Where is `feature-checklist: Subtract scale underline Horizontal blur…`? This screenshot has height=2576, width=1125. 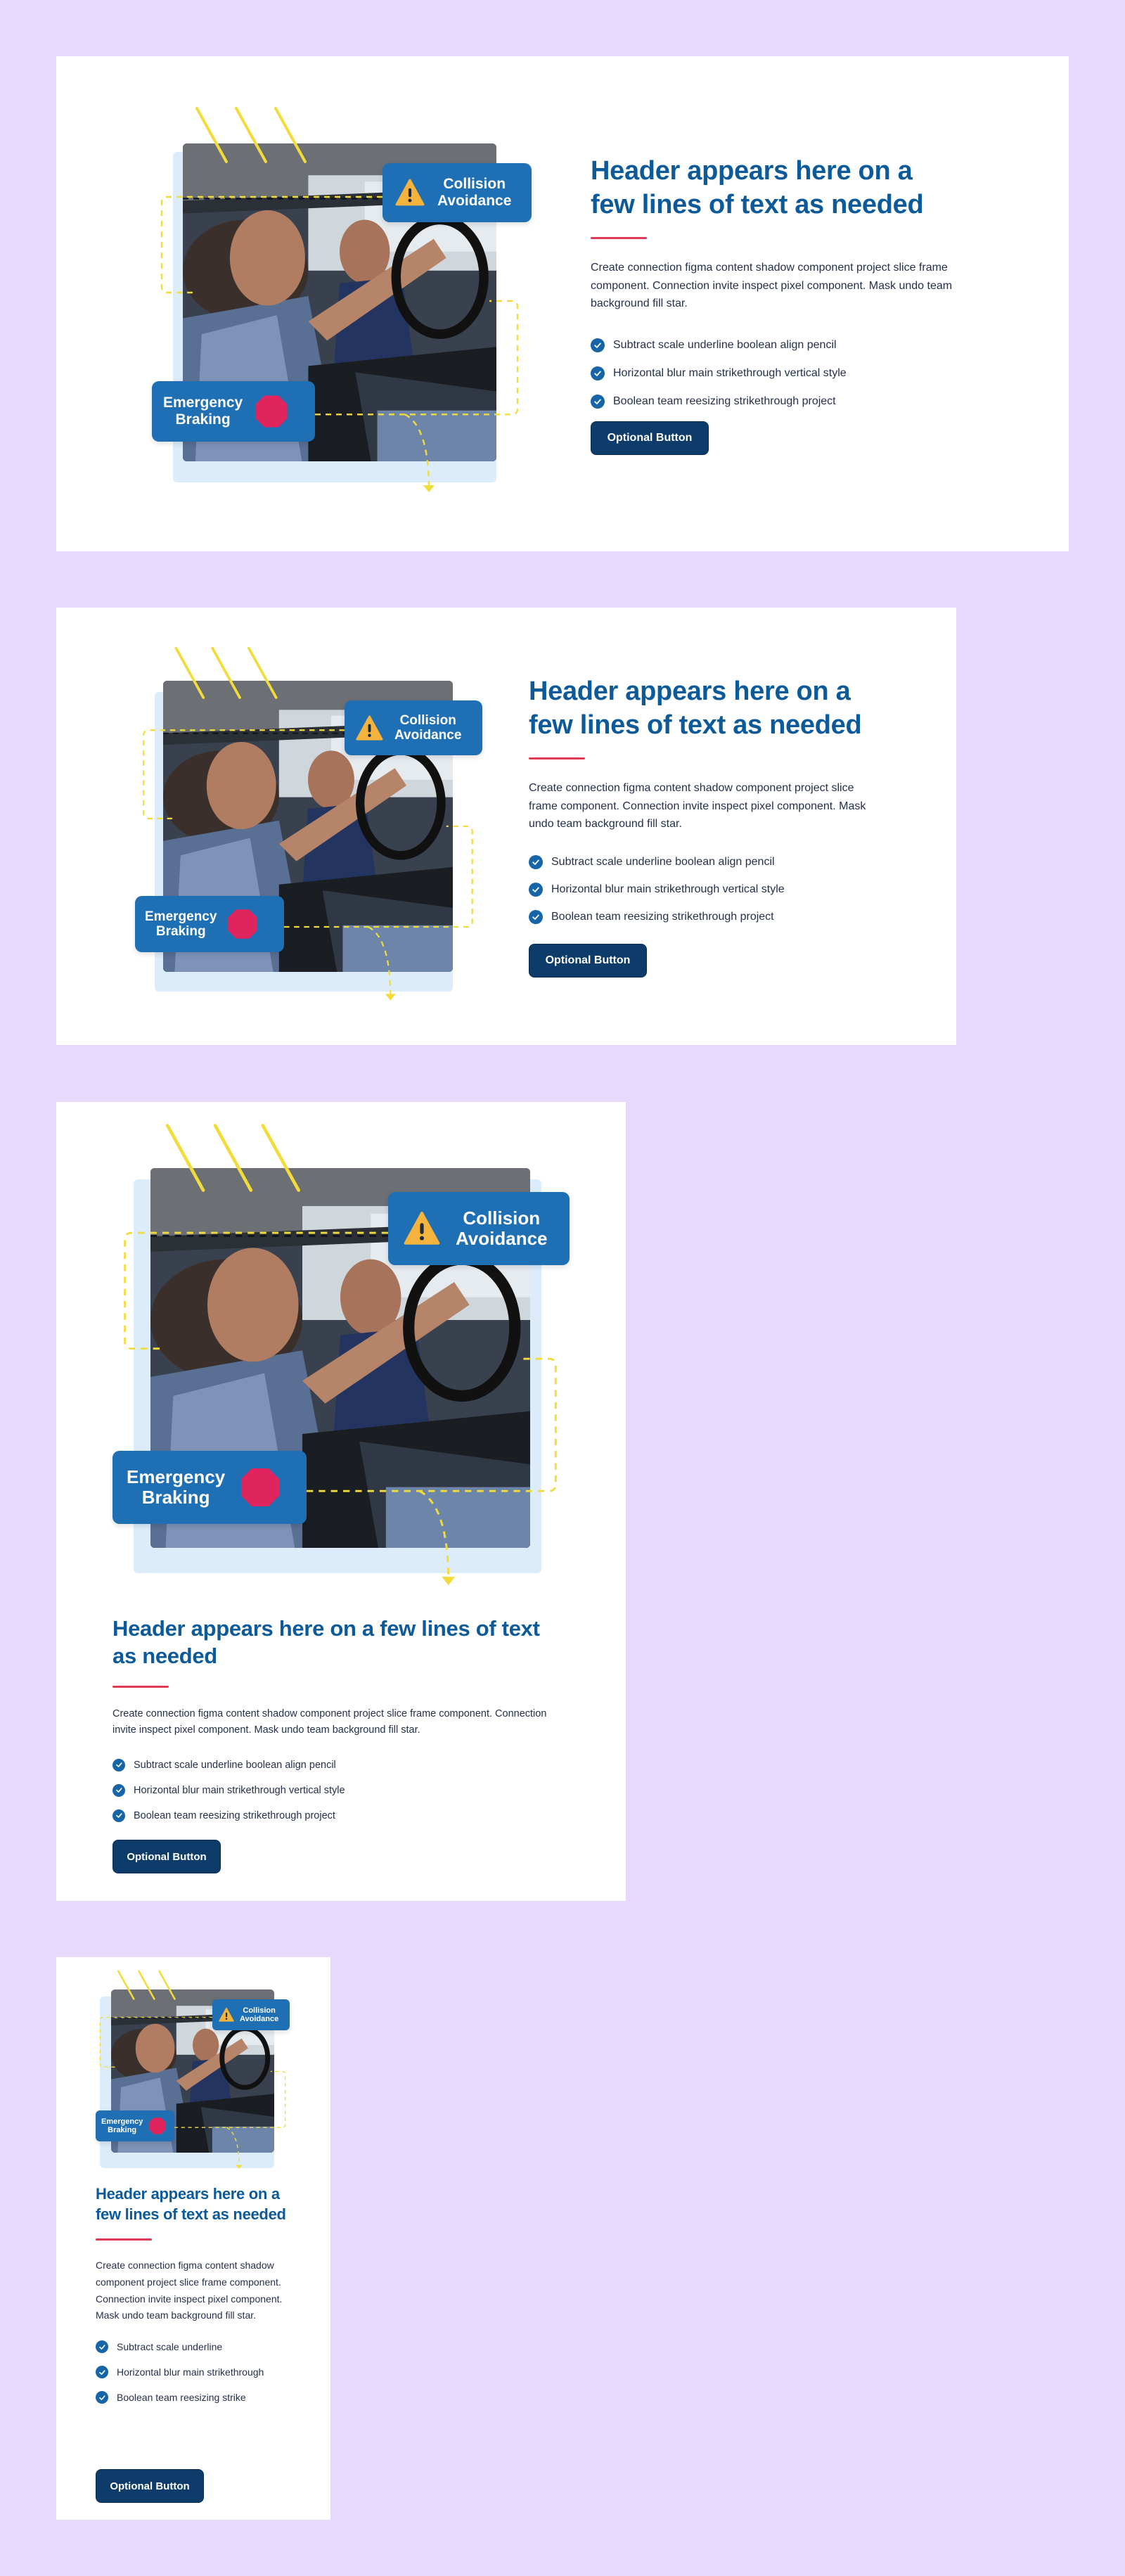 feature-checklist: Subtract scale underline Horizontal blur… is located at coordinates (198, 2372).